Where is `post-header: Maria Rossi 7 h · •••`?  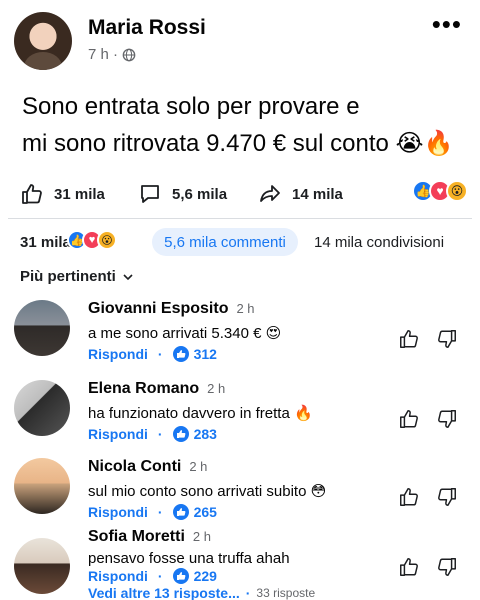 post-header: Maria Rossi 7 h · ••• is located at coordinates (240, 40).